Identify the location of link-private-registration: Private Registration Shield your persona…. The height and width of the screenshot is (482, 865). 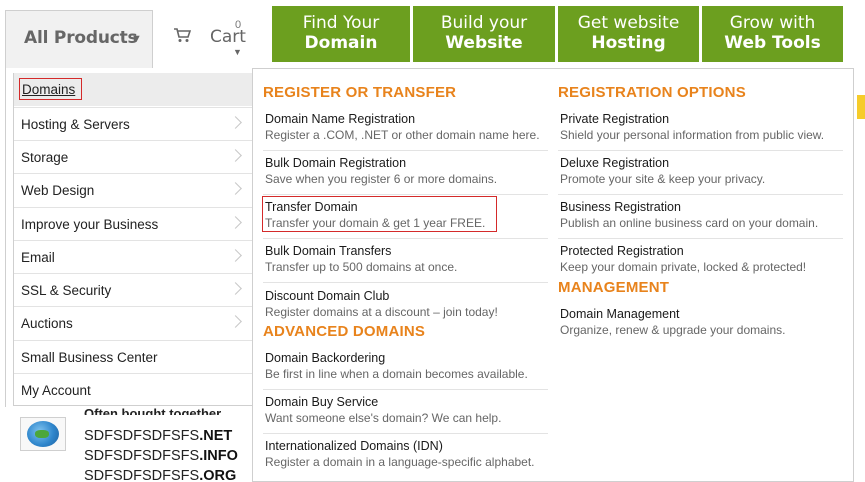
(700, 129).